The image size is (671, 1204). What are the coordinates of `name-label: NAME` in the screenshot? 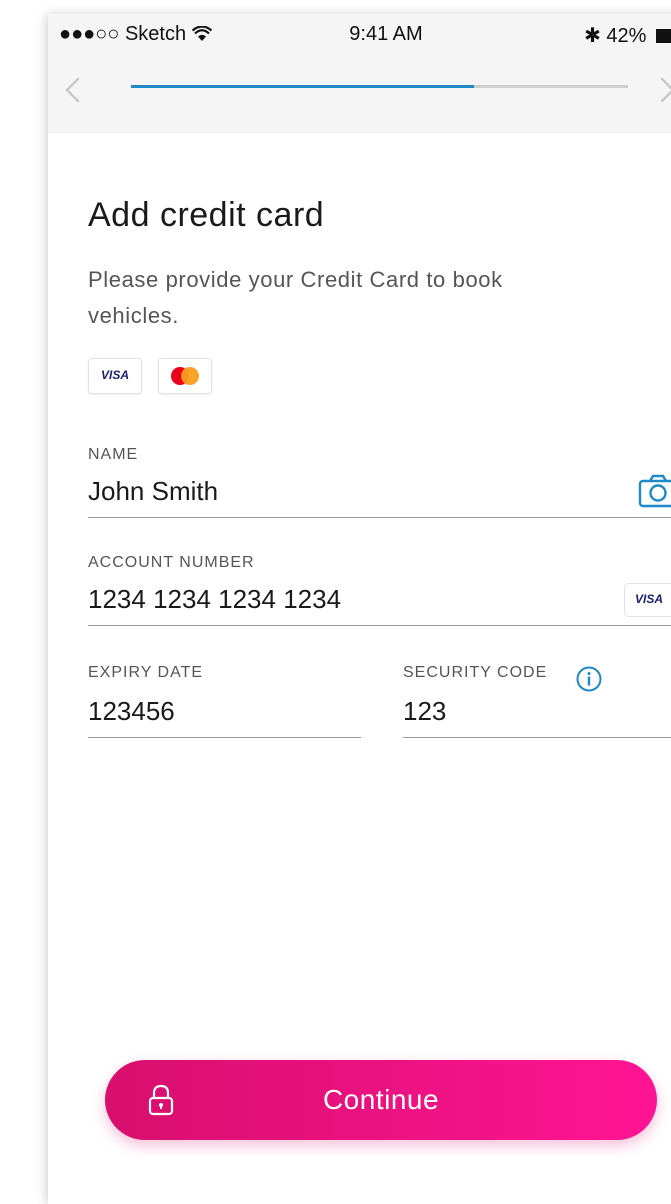 It's located at (113, 454).